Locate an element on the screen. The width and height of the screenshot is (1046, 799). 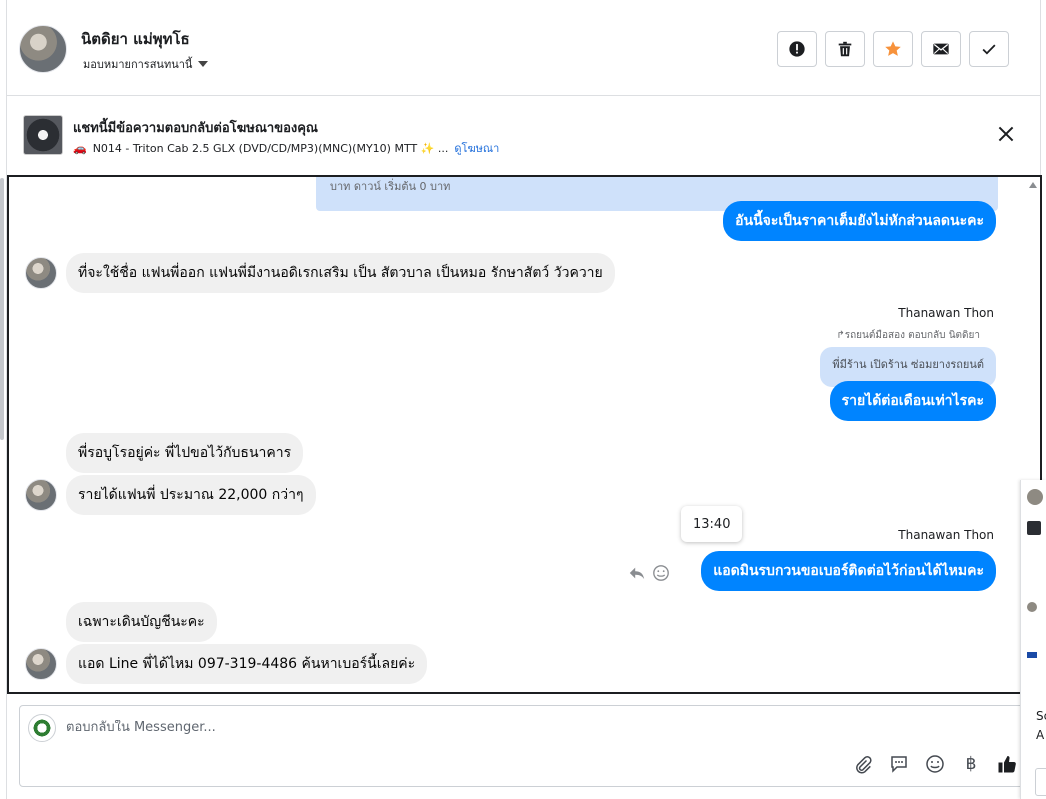
star-icon is located at coordinates (893, 48).